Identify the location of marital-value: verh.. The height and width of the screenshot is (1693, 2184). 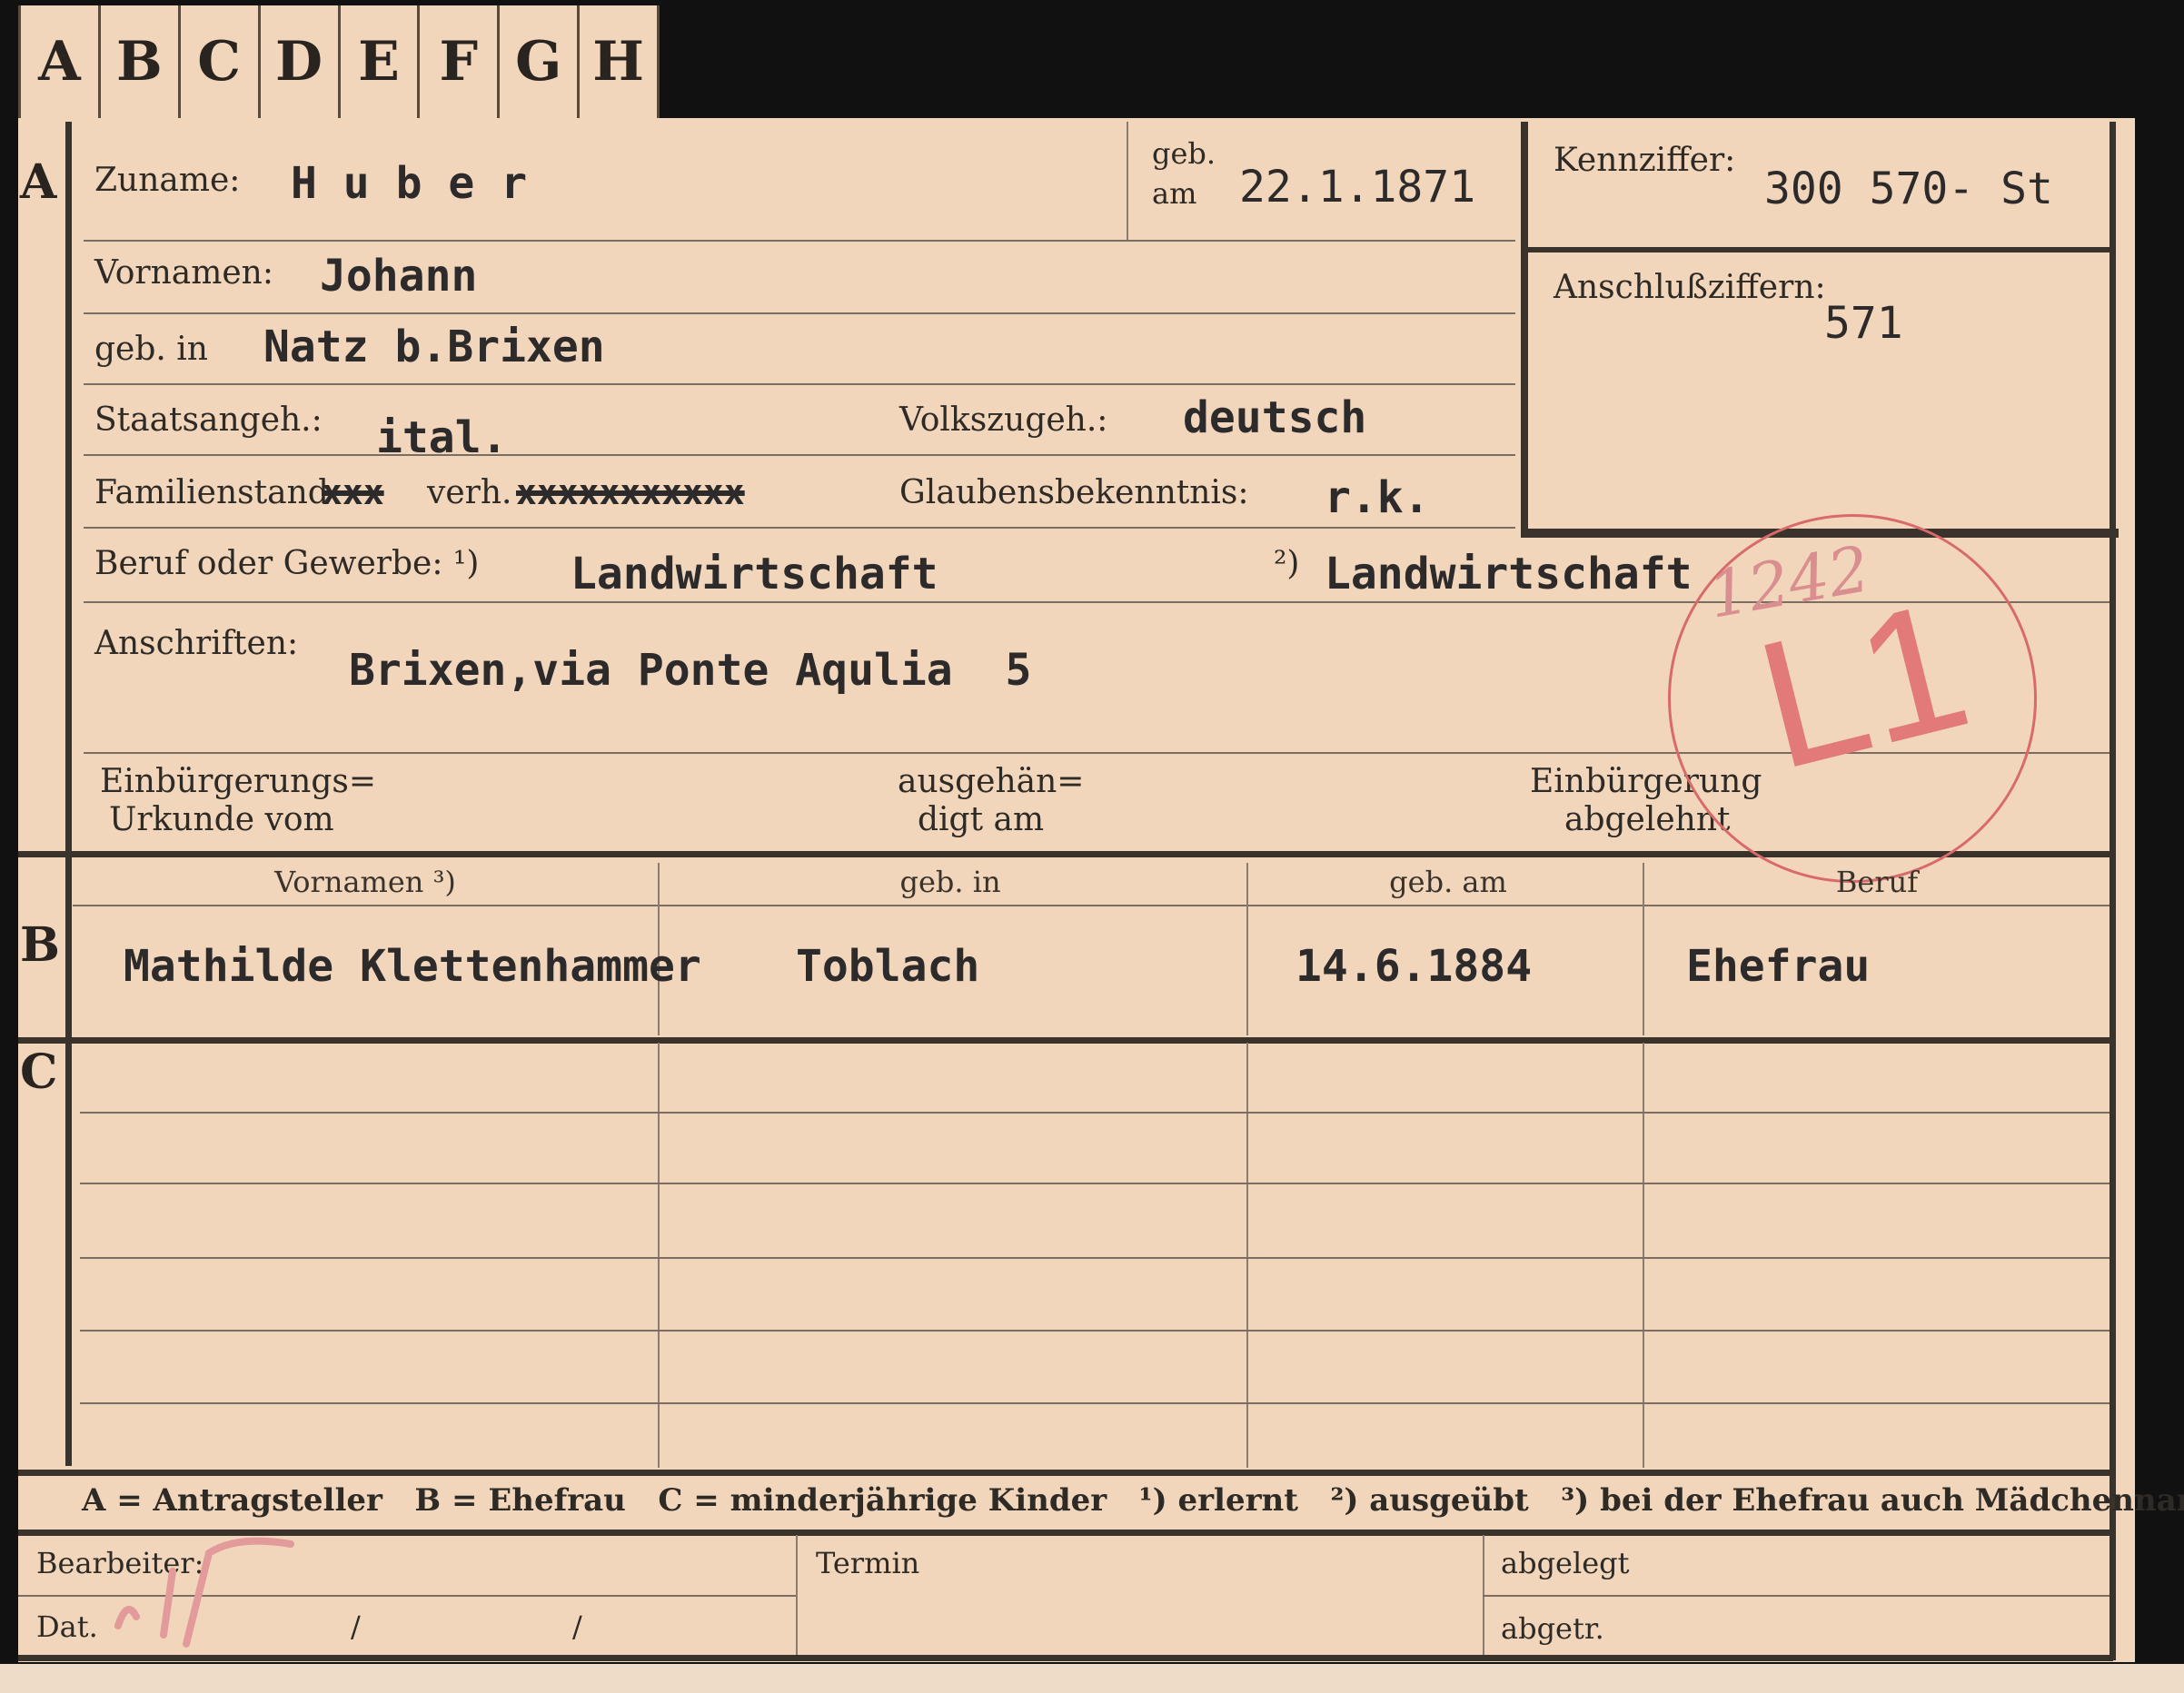
(469, 492).